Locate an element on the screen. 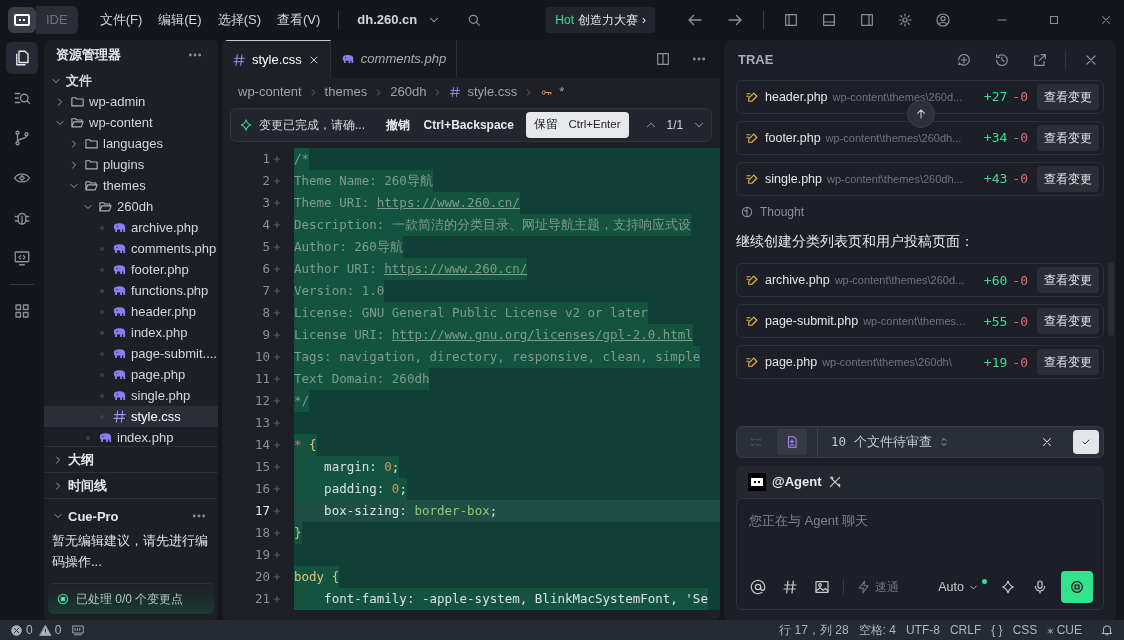 This screenshot has width=1124, height=640. logo-icon is located at coordinates (22, 20).